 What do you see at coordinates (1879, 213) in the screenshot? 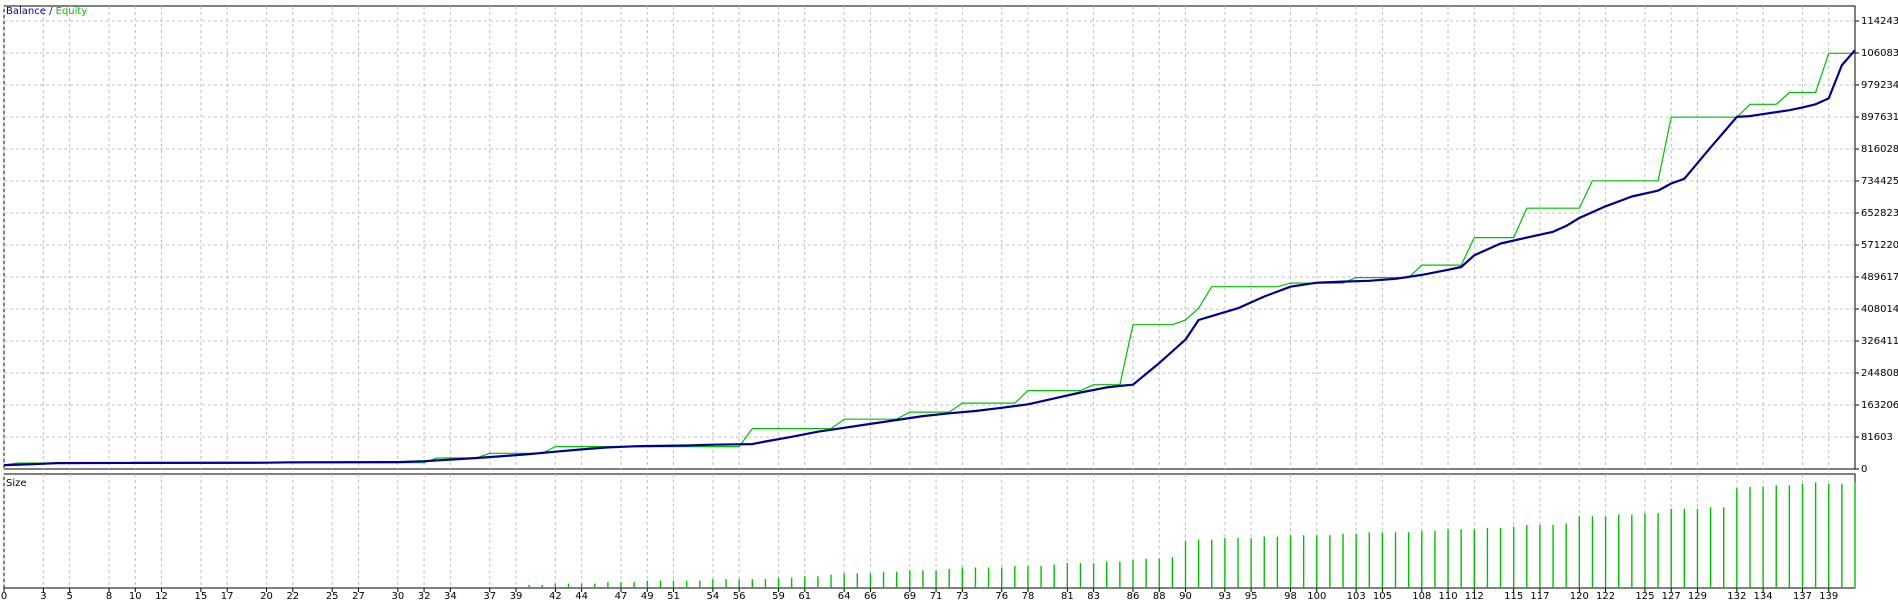
I see `y-tick-label: 652823` at bounding box center [1879, 213].